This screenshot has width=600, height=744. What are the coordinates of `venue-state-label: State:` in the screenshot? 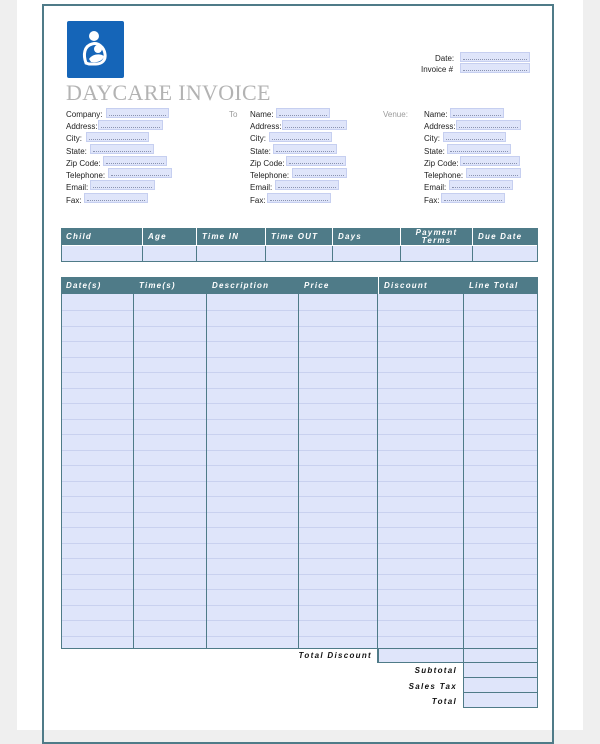 It's located at (434, 151).